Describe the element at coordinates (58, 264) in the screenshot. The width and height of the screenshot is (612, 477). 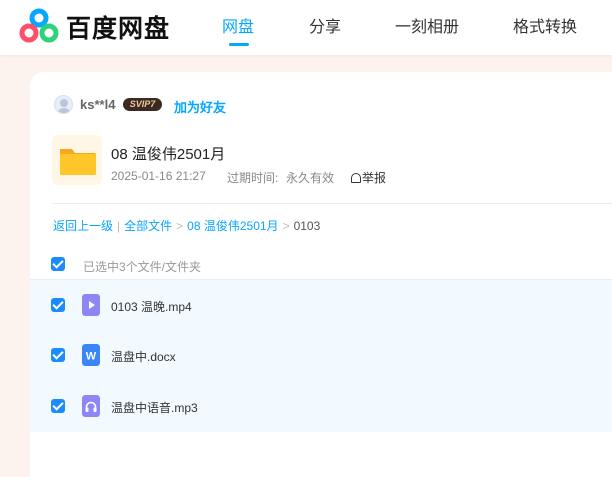
I see `select-all-checkbox` at that location.